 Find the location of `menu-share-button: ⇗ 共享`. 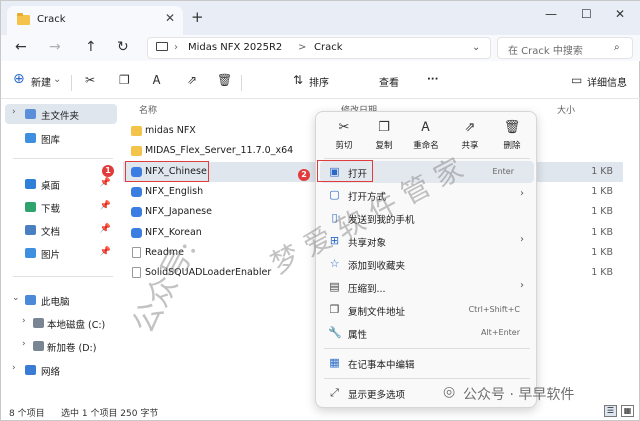

menu-share-button: ⇗ 共享 is located at coordinates (470, 138).